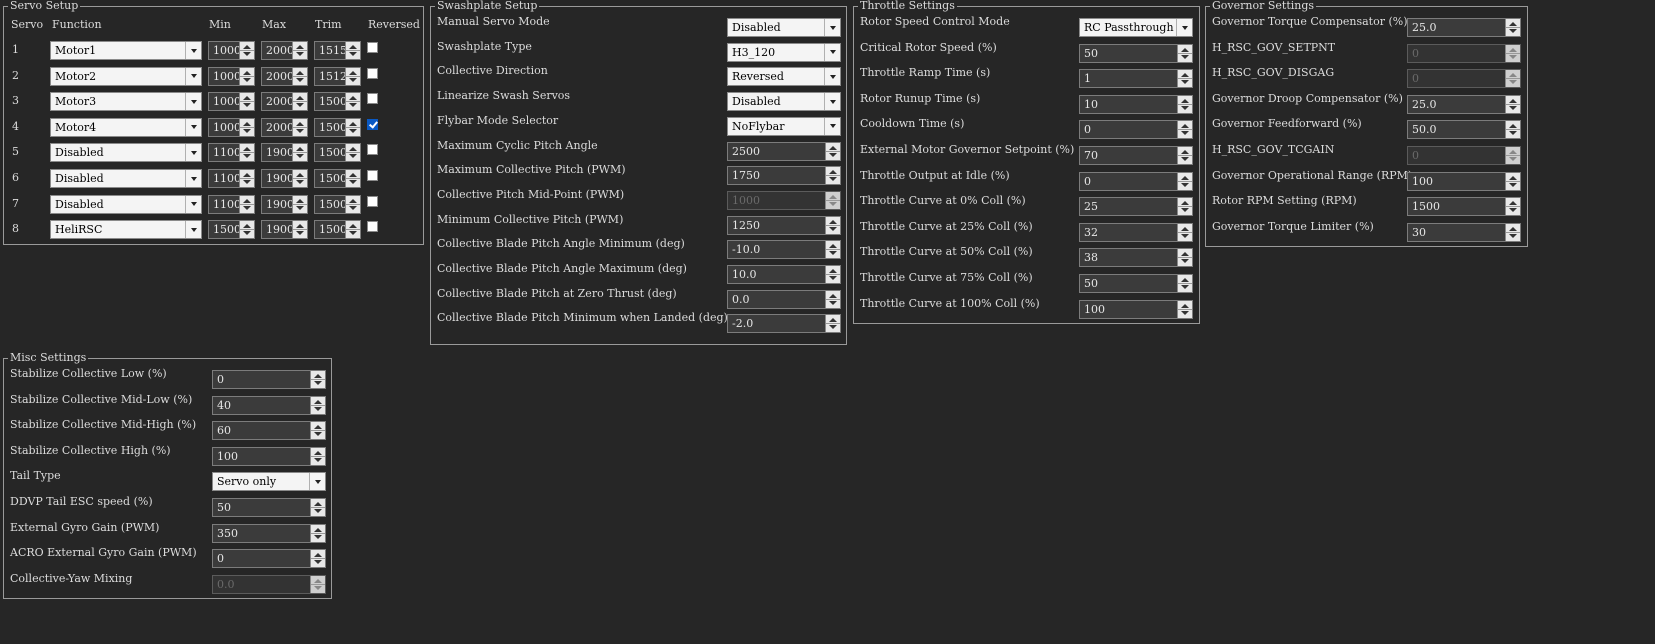  What do you see at coordinates (231, 178) in the screenshot?
I see `servo-min-input: 1100` at bounding box center [231, 178].